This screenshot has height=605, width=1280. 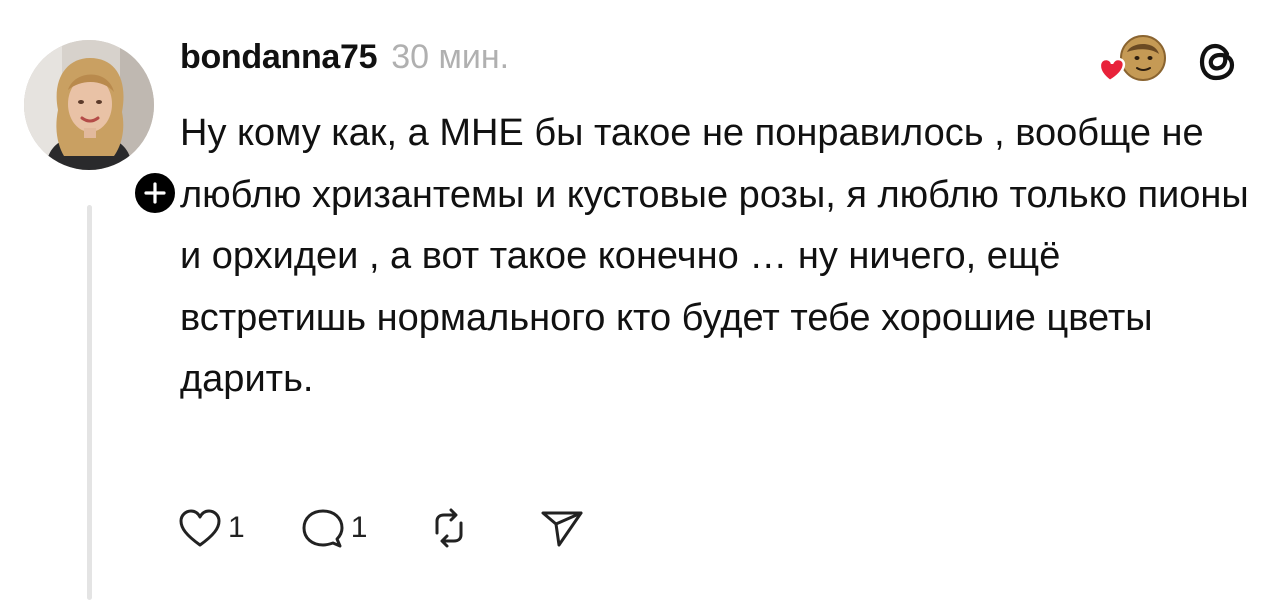 I want to click on repost-button, so click(x=449, y=528).